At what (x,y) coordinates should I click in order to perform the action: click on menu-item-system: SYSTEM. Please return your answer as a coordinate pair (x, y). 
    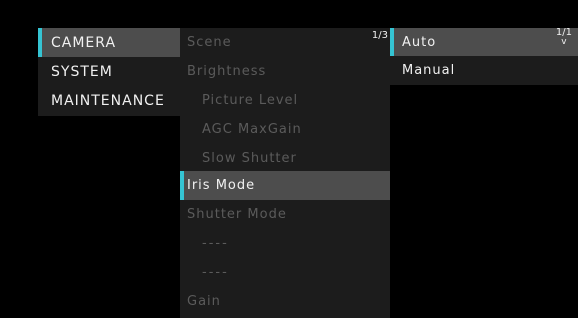
    Looking at the image, I should click on (109, 71).